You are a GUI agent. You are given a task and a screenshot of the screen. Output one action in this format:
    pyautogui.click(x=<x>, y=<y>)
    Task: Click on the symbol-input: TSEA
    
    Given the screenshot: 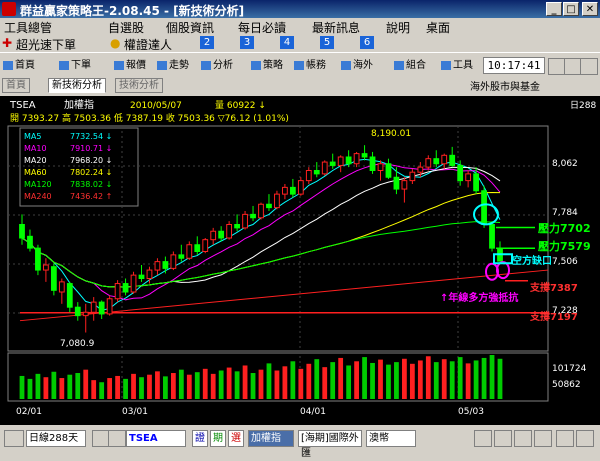 What is the action you would take?
    pyautogui.click(x=156, y=438)
    